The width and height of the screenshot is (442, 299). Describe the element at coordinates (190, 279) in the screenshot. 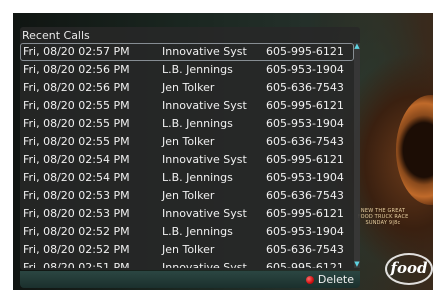

I see `panel-footer: Delete` at that location.